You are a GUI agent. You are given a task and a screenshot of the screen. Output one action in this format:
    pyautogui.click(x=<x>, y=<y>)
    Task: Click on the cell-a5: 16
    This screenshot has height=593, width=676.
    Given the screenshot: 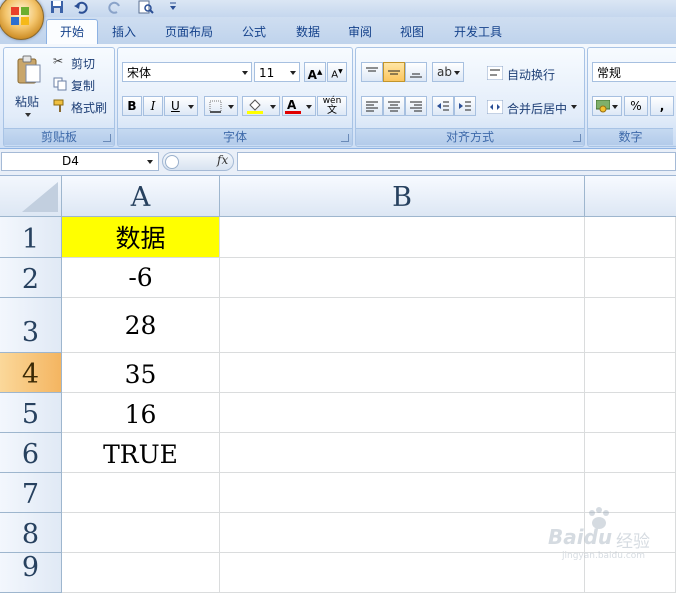 What is the action you would take?
    pyautogui.click(x=141, y=413)
    